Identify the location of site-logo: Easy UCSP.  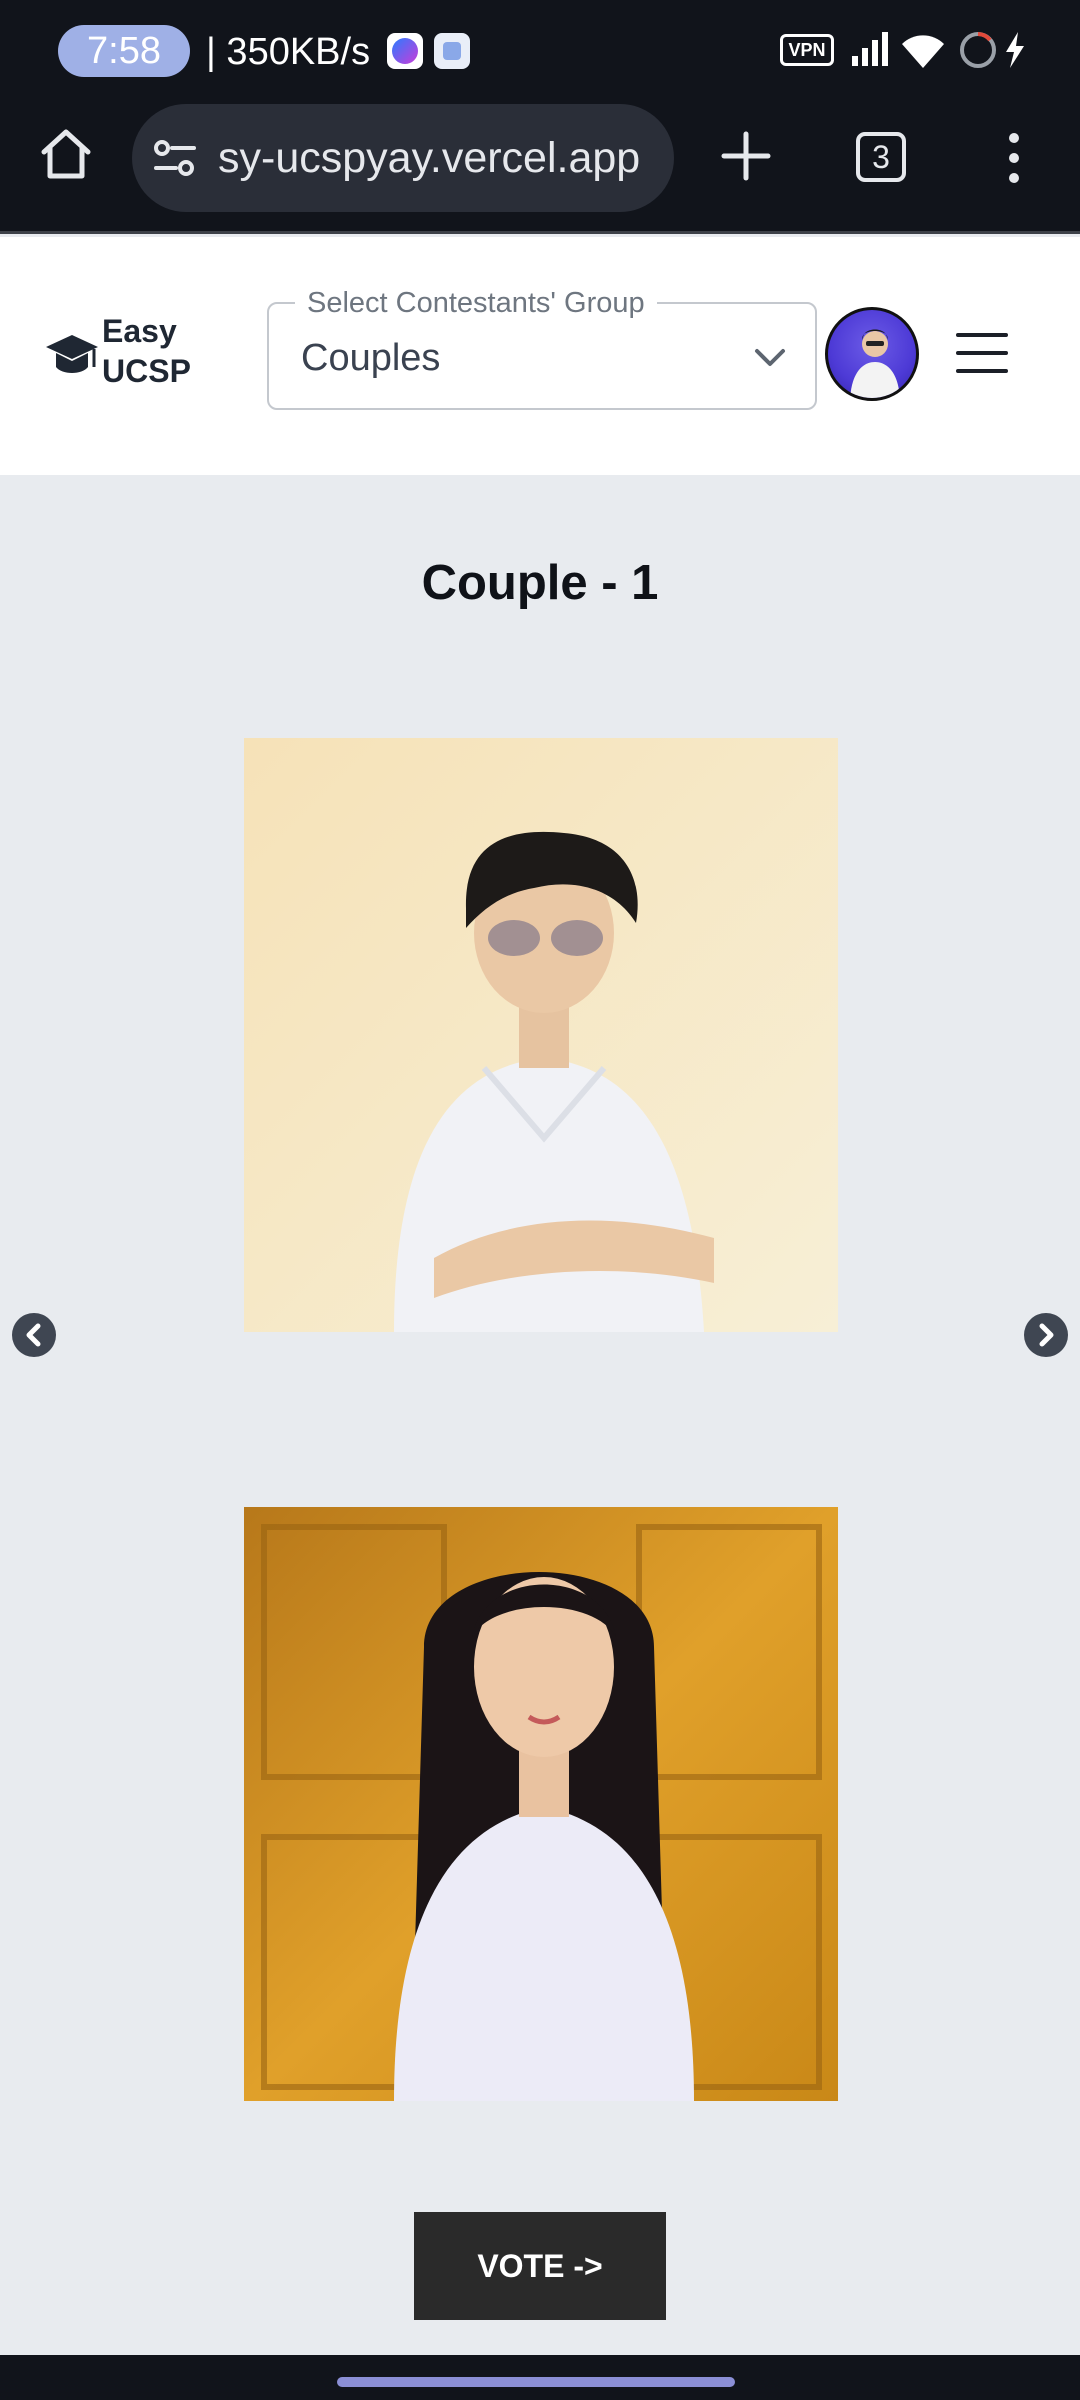
(124, 354).